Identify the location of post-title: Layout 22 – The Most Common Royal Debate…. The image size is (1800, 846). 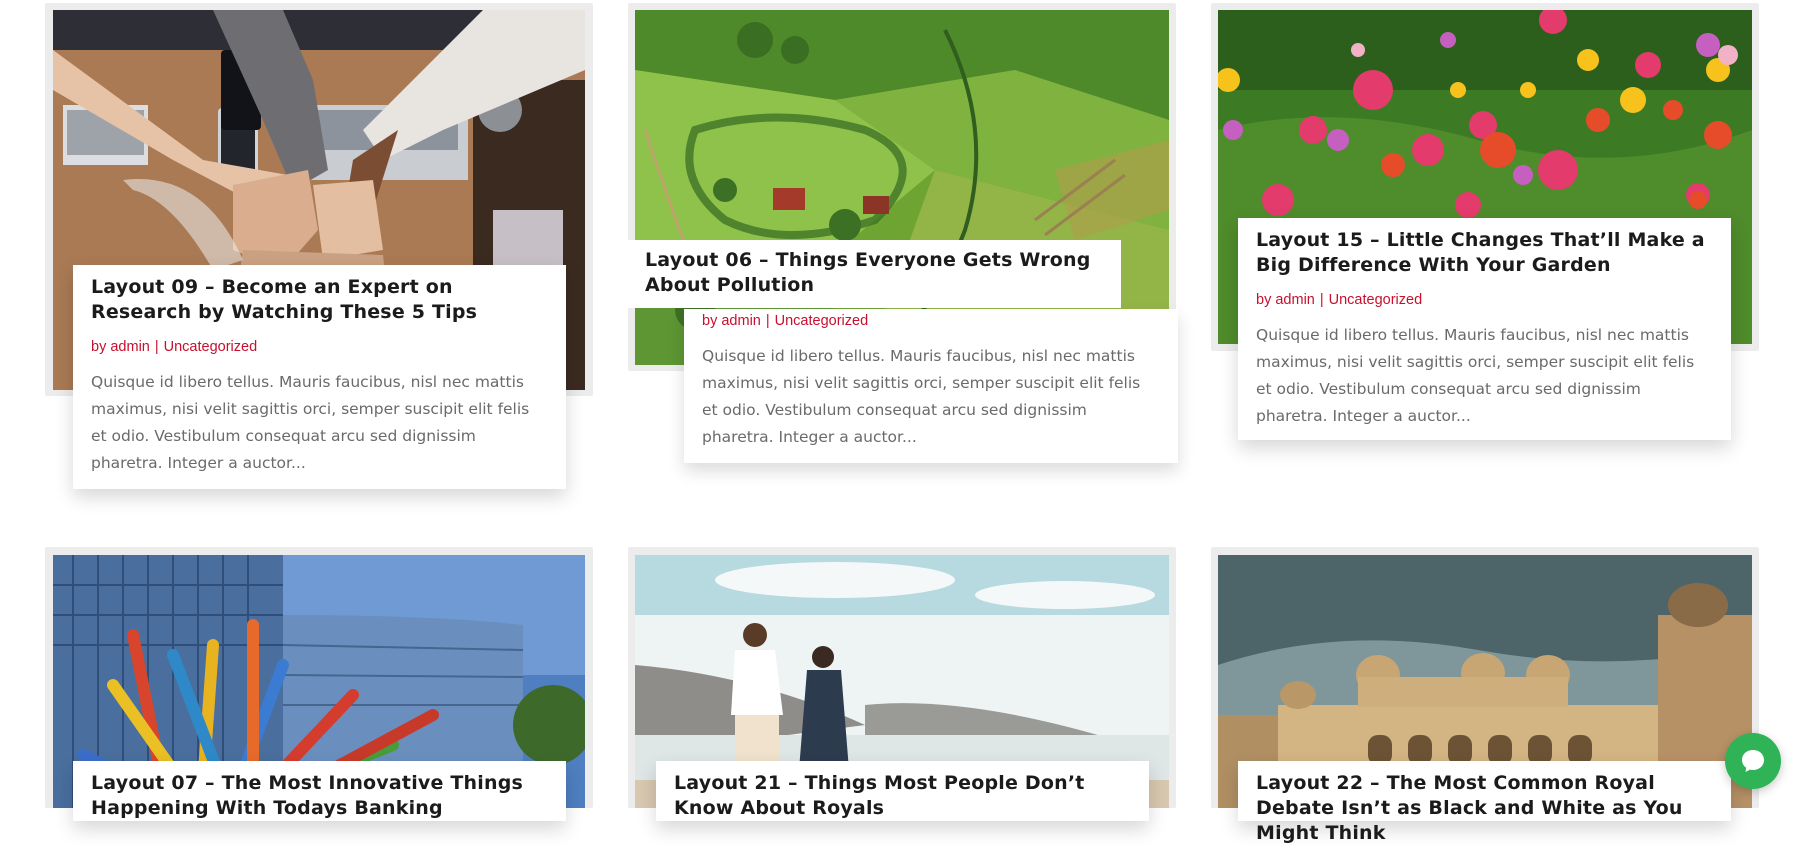
(1484, 808).